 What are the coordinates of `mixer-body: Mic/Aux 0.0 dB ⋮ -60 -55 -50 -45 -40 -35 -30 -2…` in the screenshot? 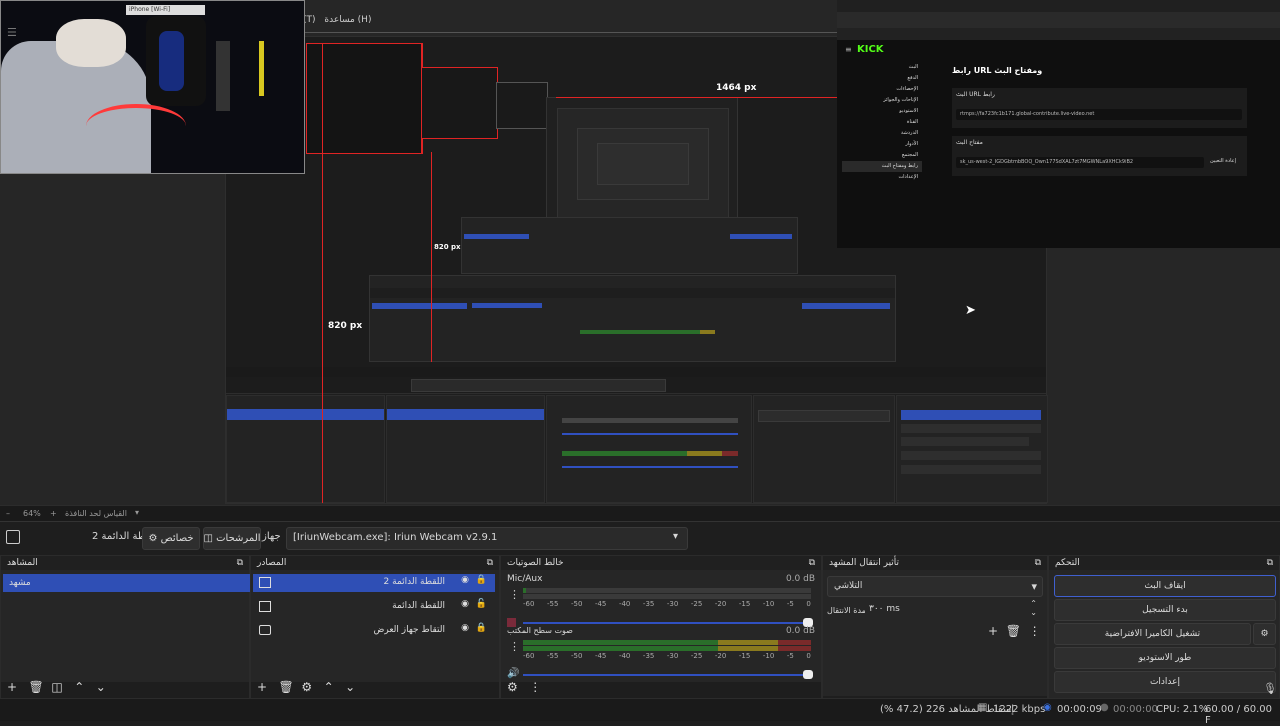 It's located at (661, 626).